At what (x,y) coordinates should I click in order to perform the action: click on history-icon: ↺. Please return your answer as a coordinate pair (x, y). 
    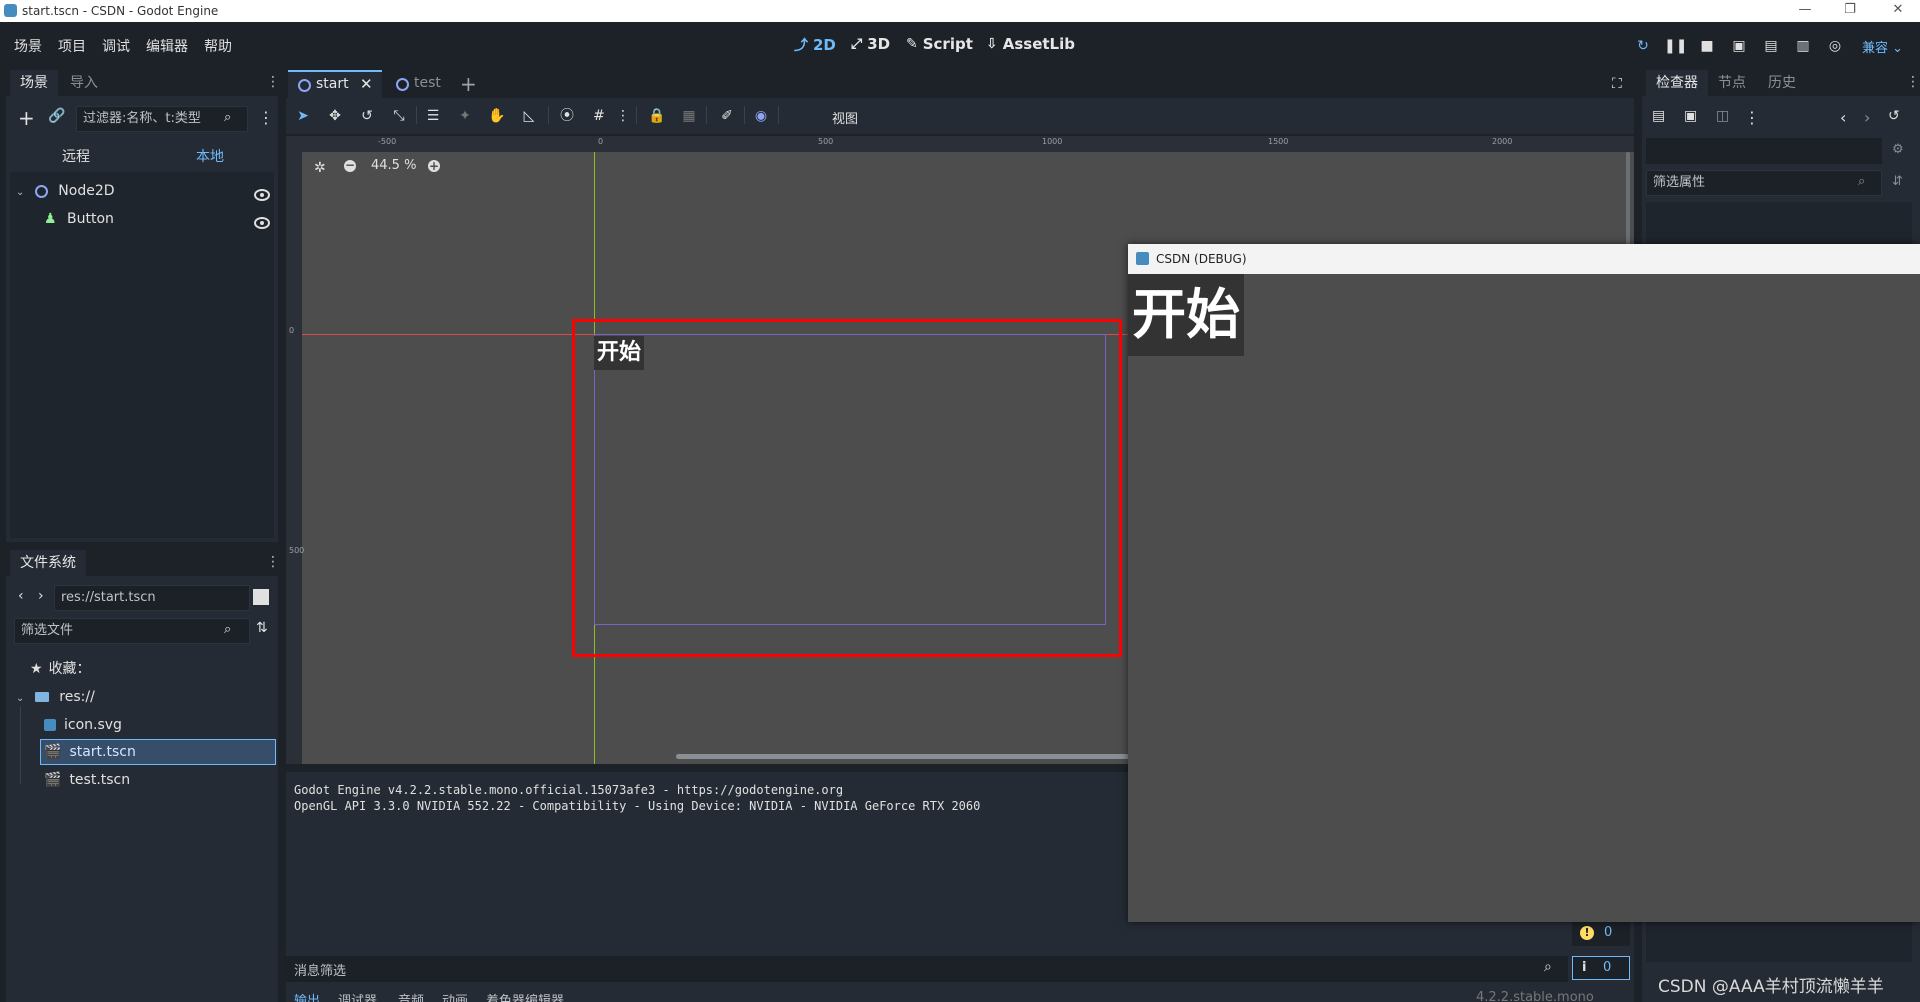
    Looking at the image, I should click on (1894, 116).